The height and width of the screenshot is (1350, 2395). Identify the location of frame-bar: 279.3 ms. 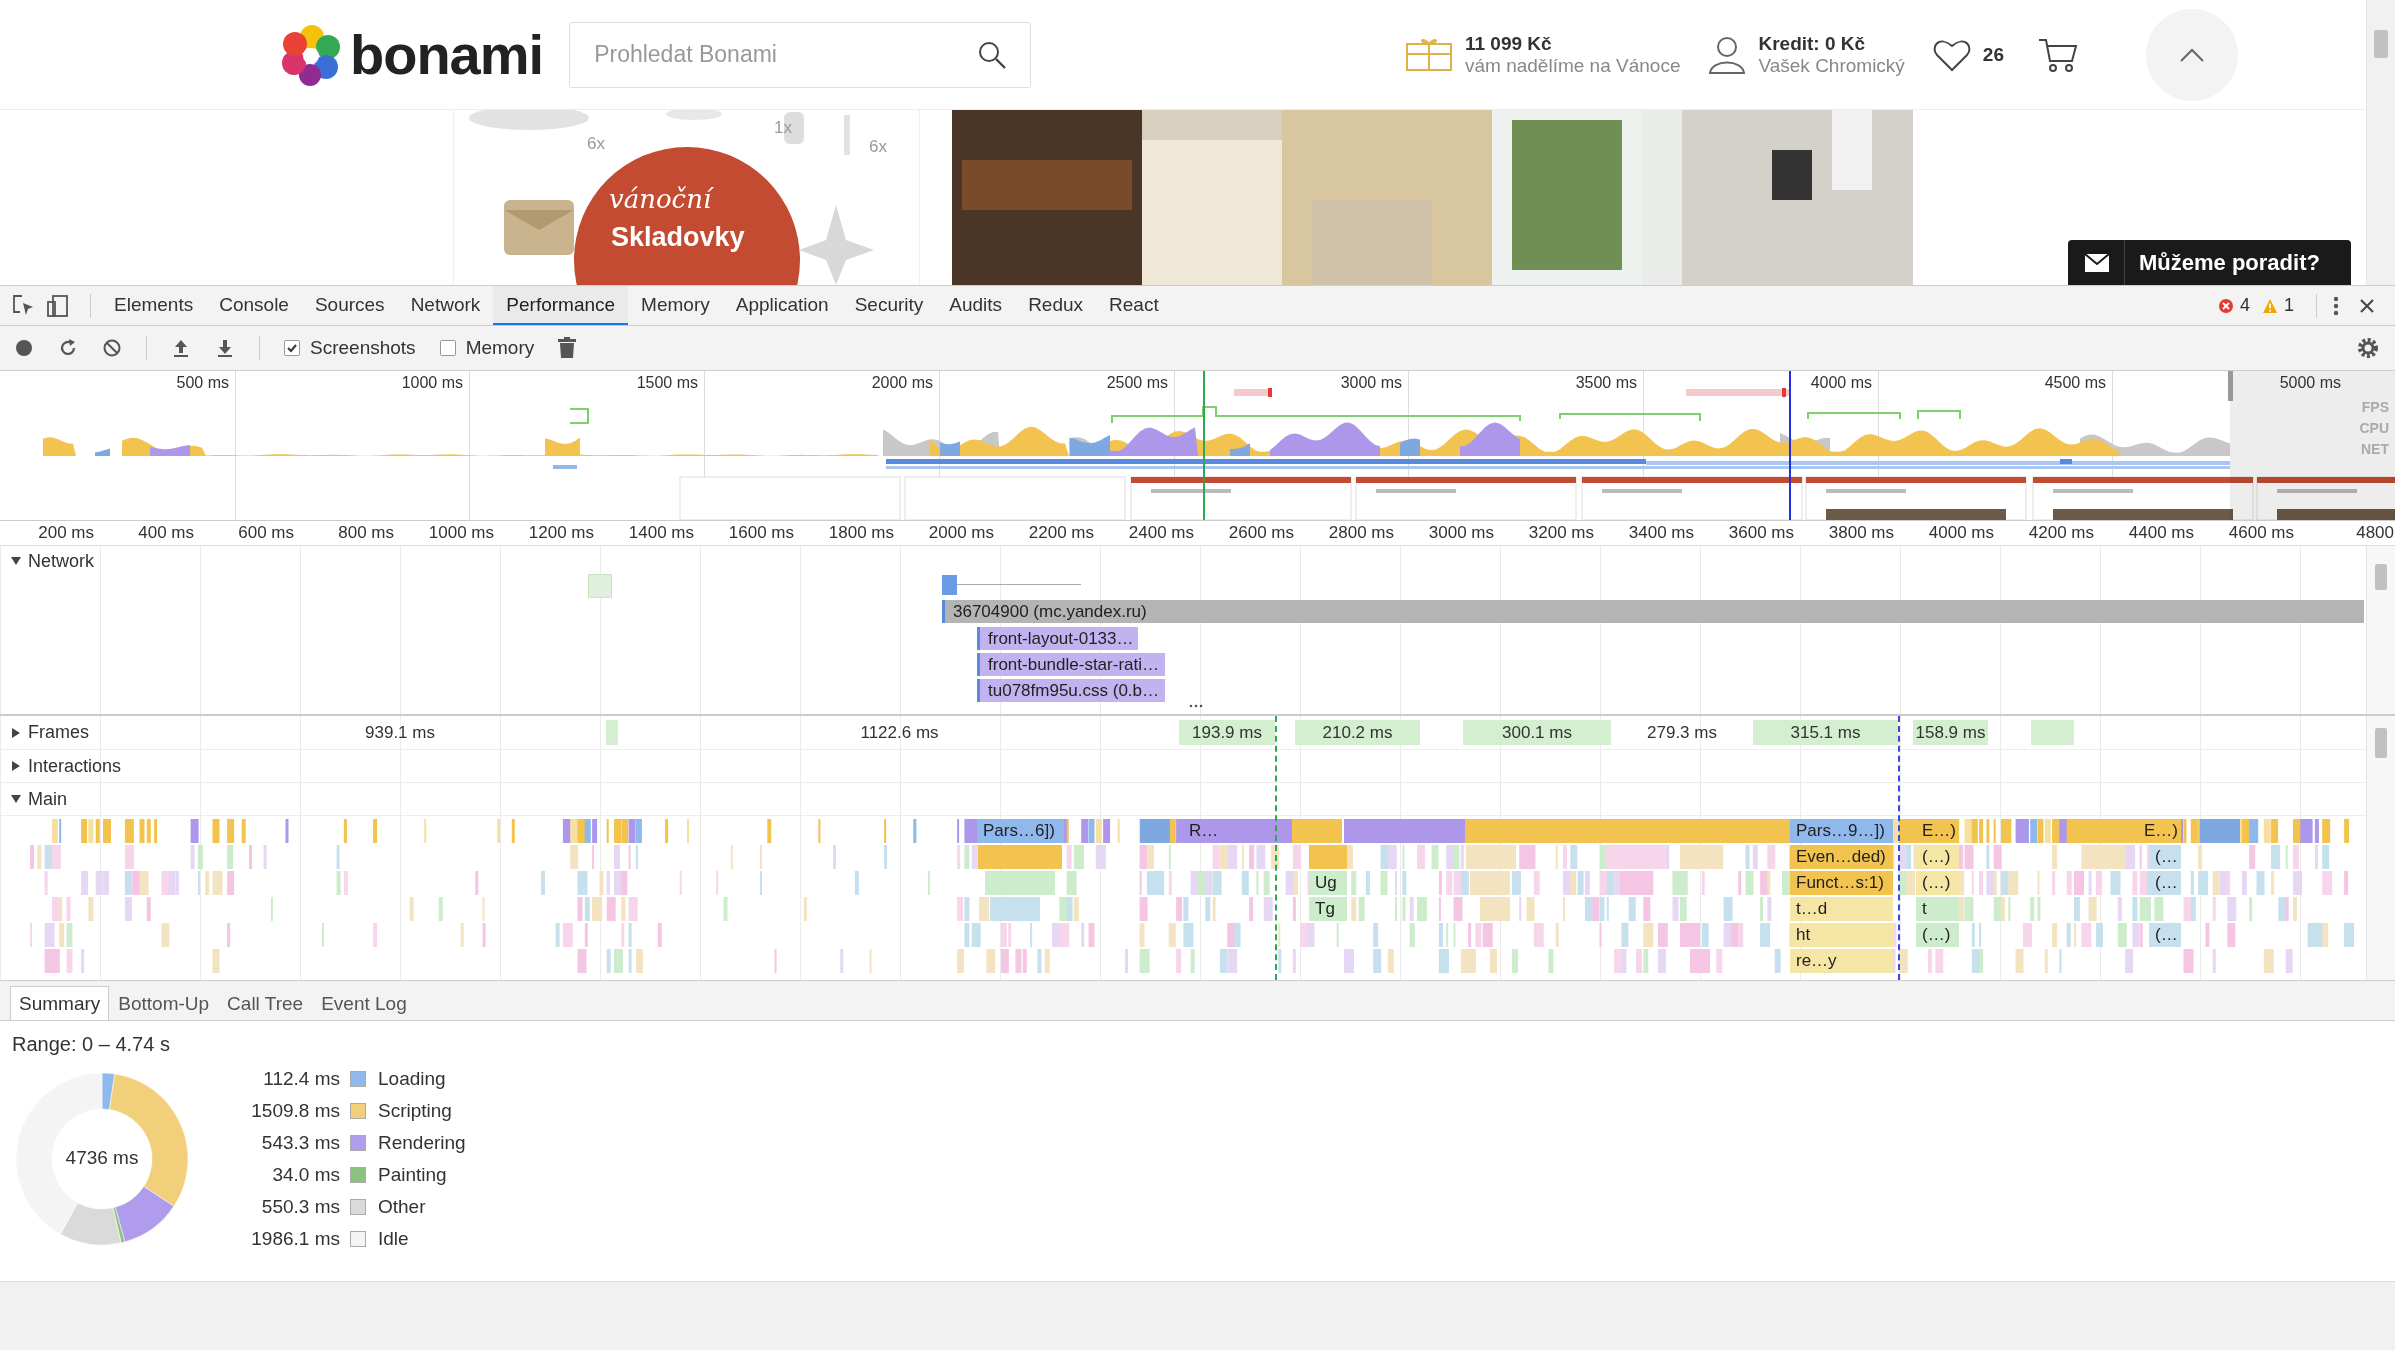
(1682, 732).